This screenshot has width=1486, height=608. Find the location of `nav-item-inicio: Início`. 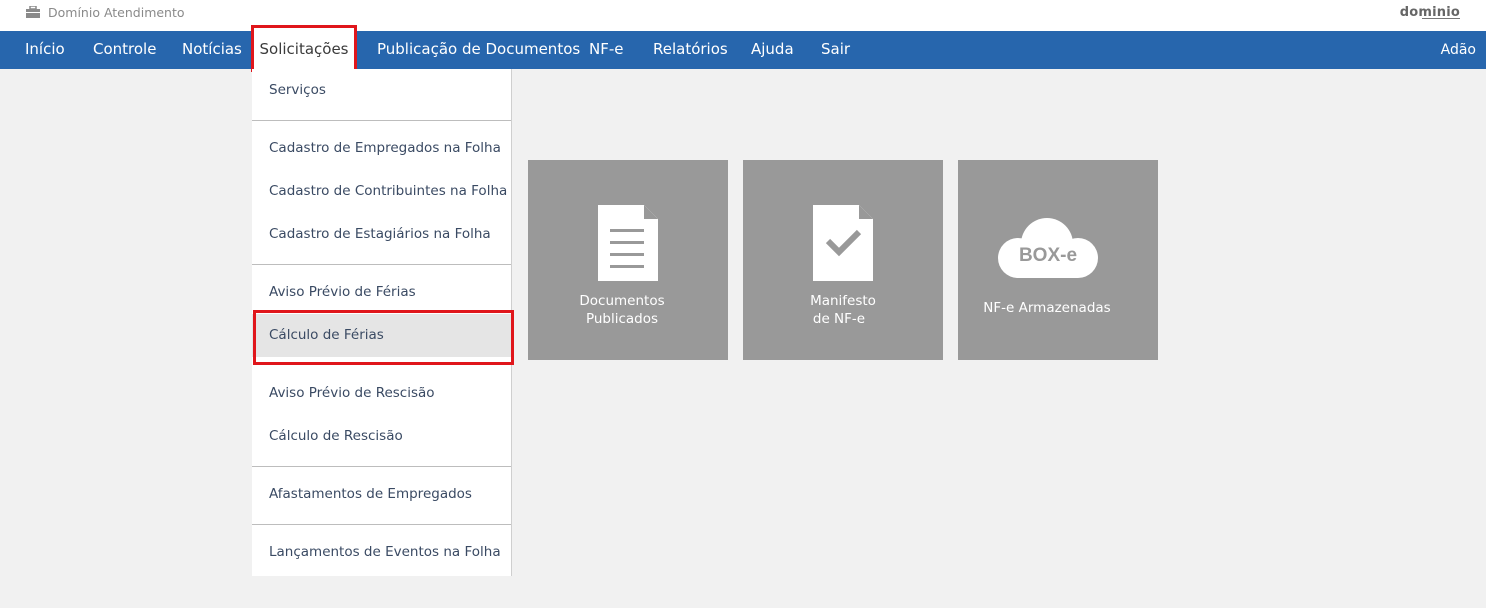

nav-item-inicio: Início is located at coordinates (45, 50).